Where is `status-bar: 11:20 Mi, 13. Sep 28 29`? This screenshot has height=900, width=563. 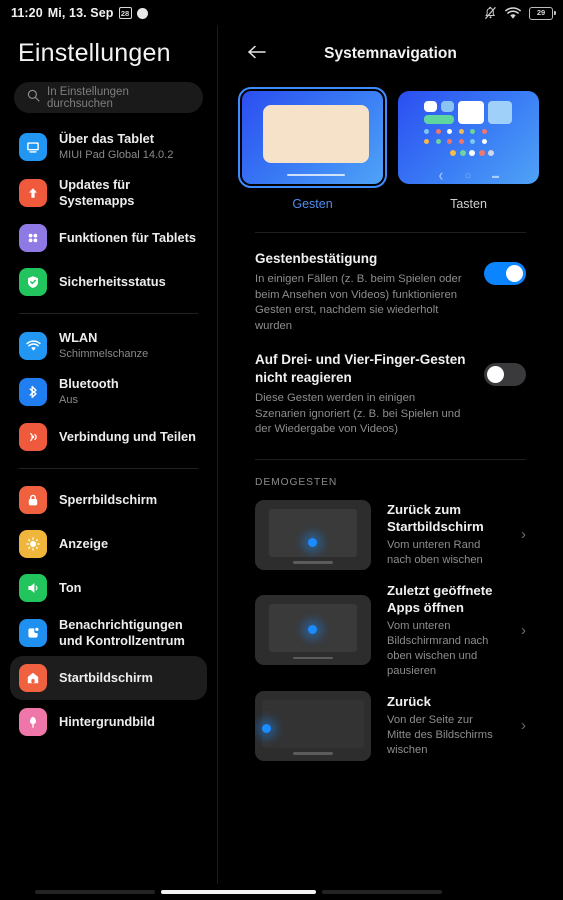
status-bar: 11:20 Mi, 13. Sep 28 29 is located at coordinates (281, 13).